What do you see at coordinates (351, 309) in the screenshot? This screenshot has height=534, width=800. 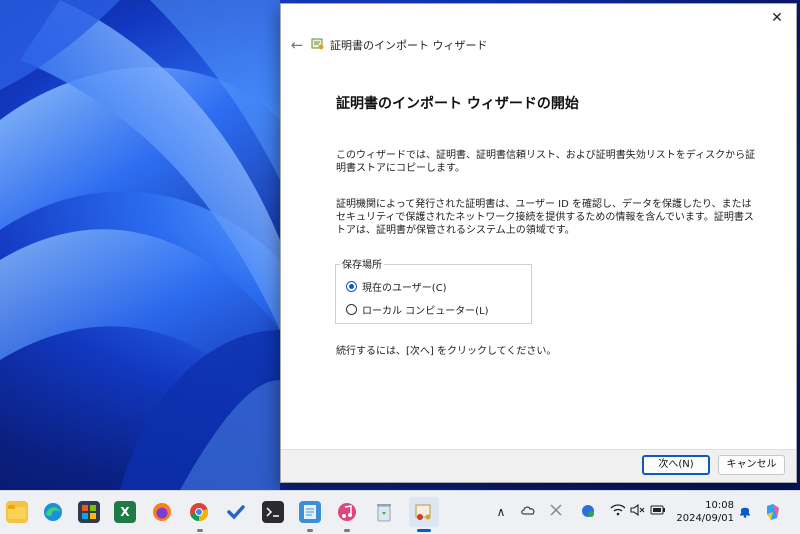 I see `radio-button-unchecked` at bounding box center [351, 309].